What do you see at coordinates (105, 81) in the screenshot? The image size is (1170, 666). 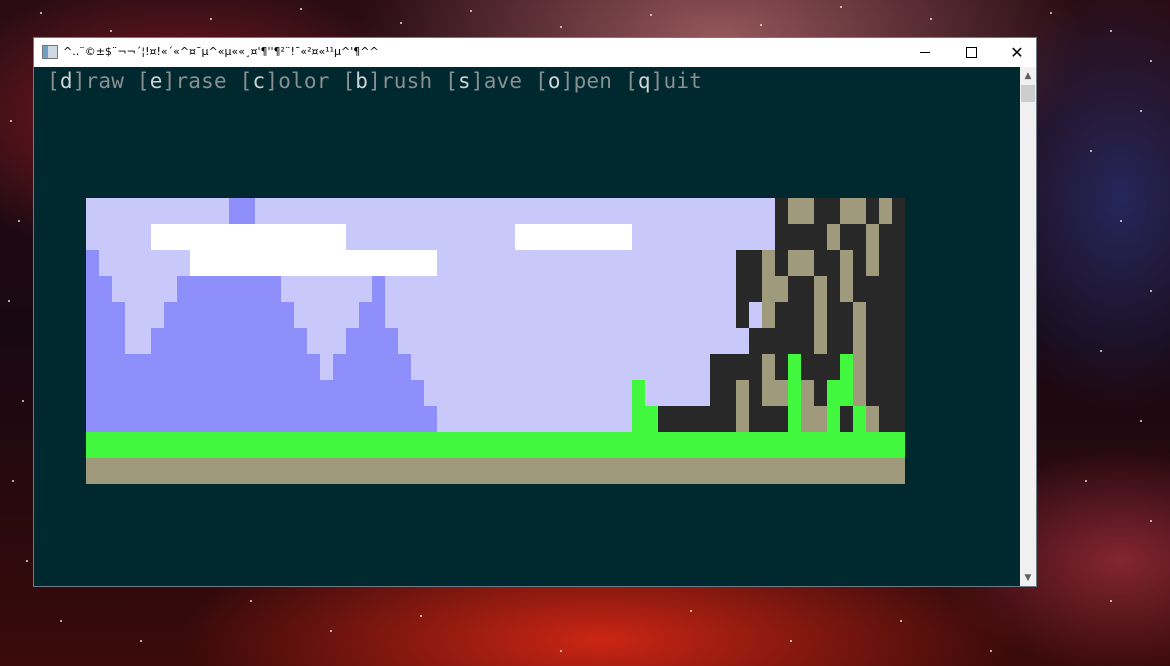 I see `menu-label: raw` at bounding box center [105, 81].